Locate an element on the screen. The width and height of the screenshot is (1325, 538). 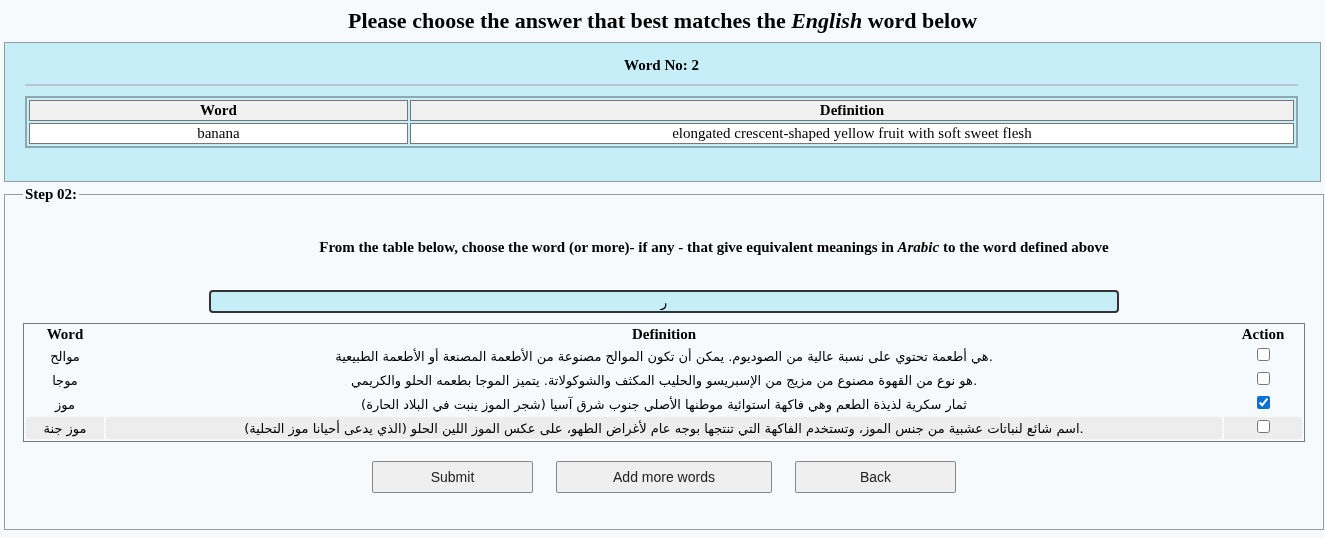
word-cell-text: موز is located at coordinates (64, 405).